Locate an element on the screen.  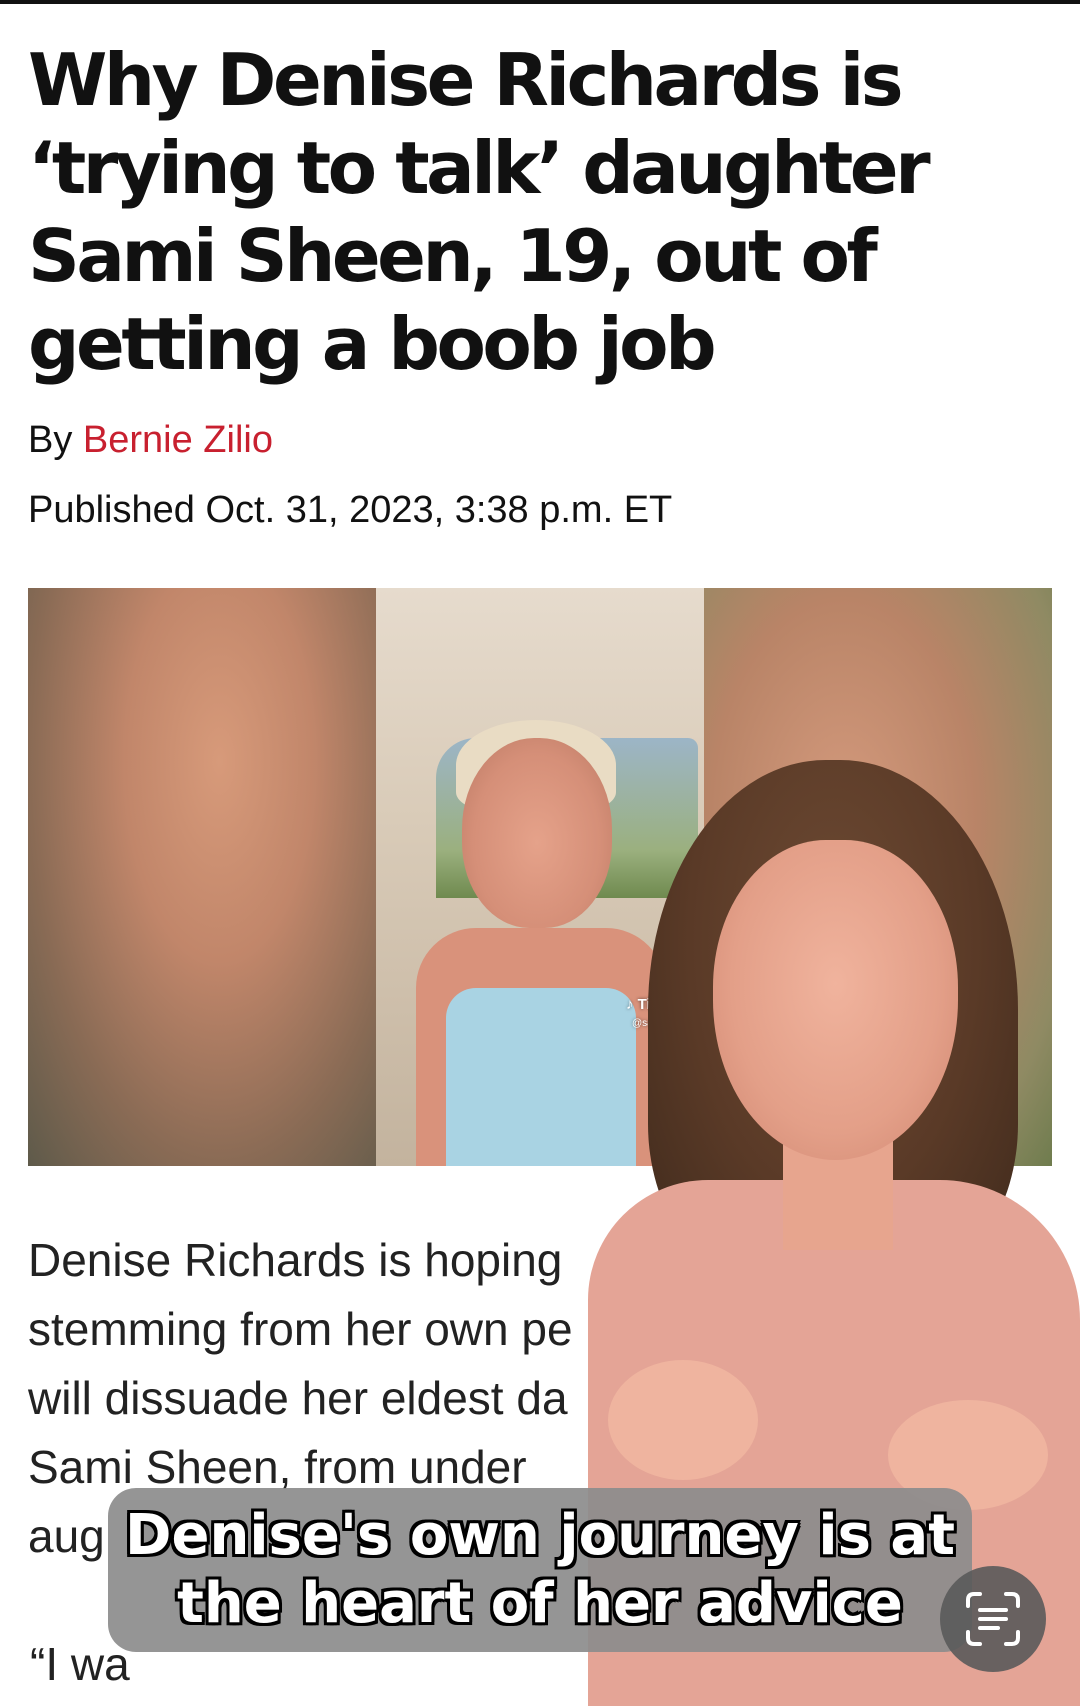
published-date: Published Oct. 31, 2023, 3:38 p.m. ET is located at coordinates (350, 510).